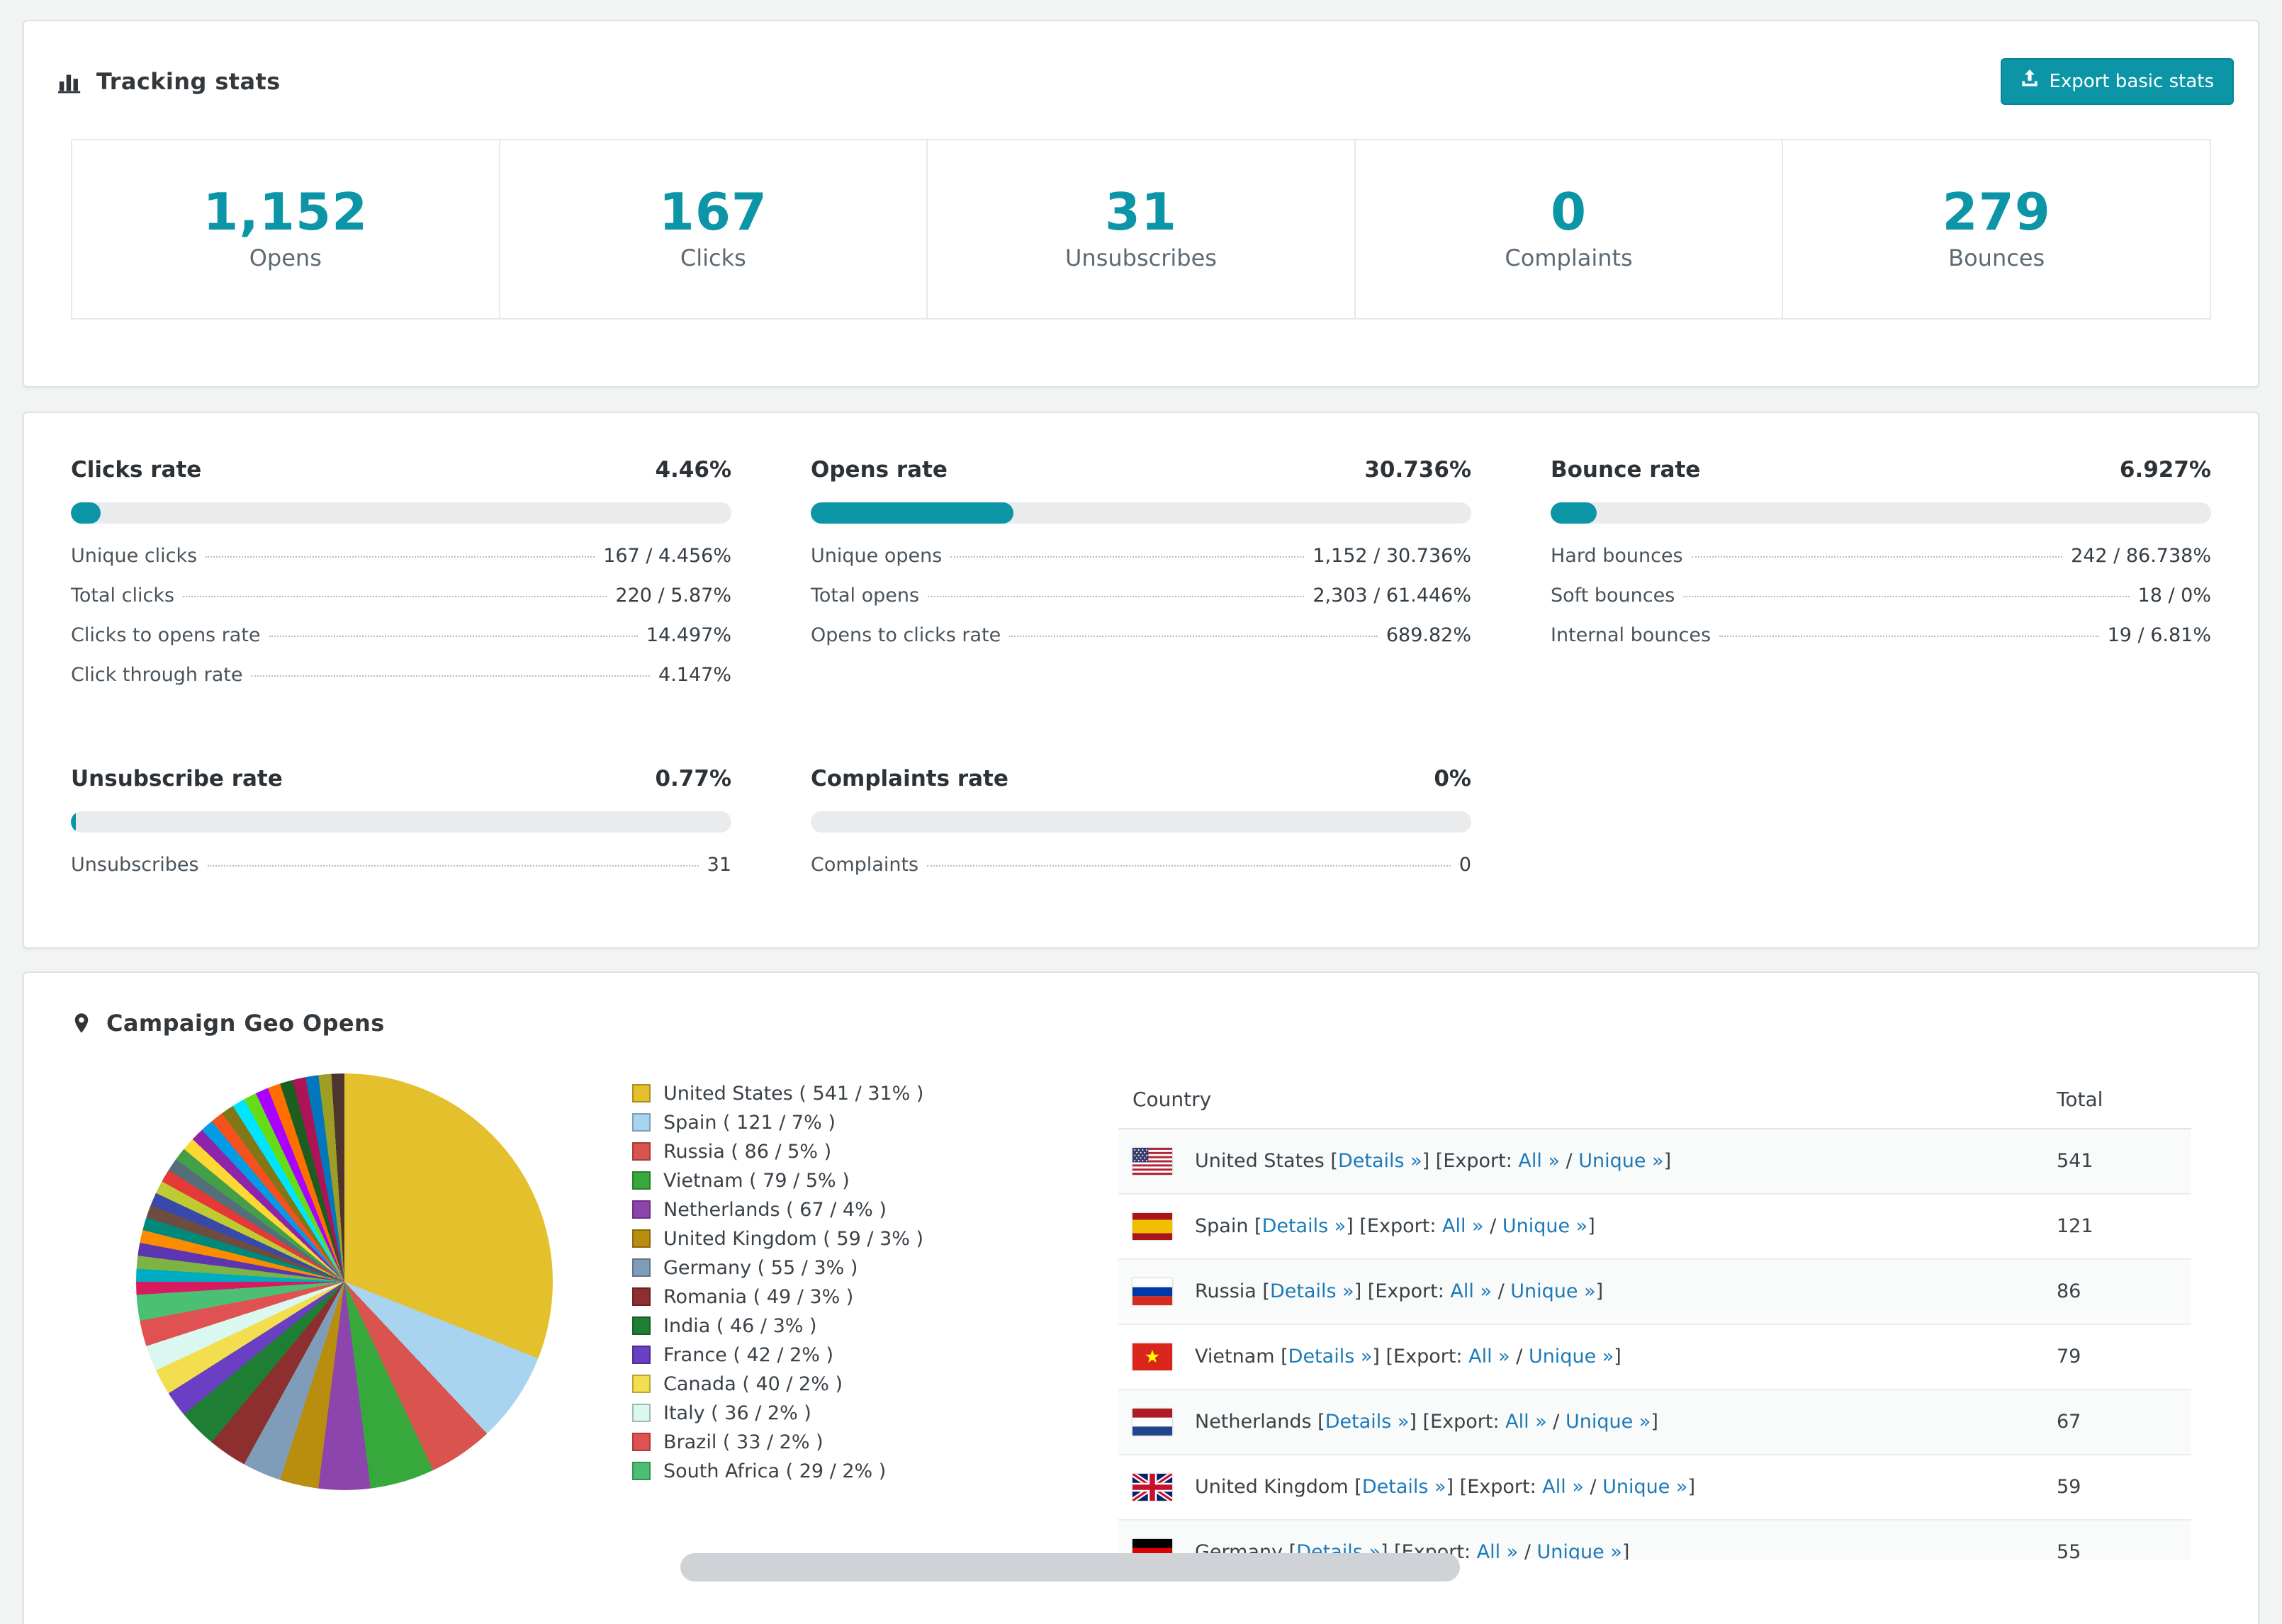 This screenshot has height=1624, width=2282. What do you see at coordinates (1070, 1567) in the screenshot?
I see `horizontal-scrollbar` at bounding box center [1070, 1567].